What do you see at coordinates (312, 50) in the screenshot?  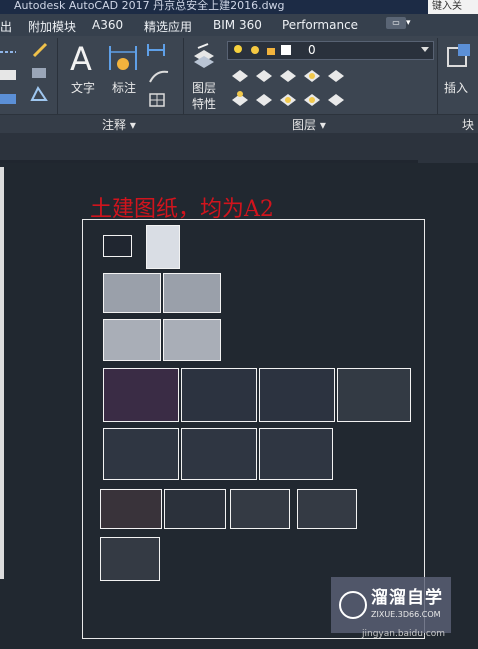 I see `current-layer-value: 0` at bounding box center [312, 50].